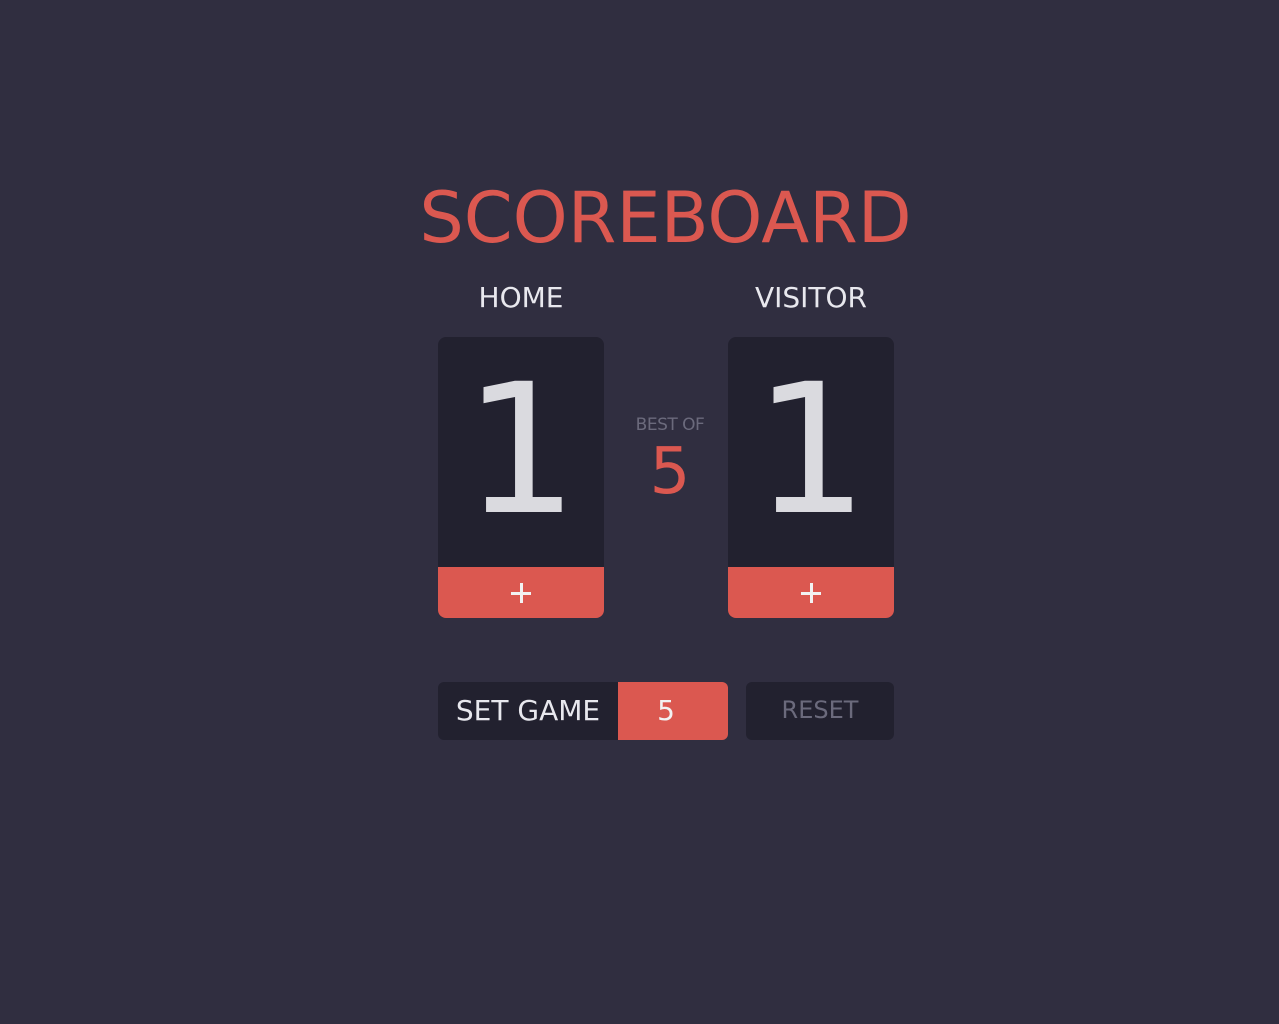 Image resolution: width=1279 pixels, height=1024 pixels. I want to click on visitor-add-point-button, so click(811, 592).